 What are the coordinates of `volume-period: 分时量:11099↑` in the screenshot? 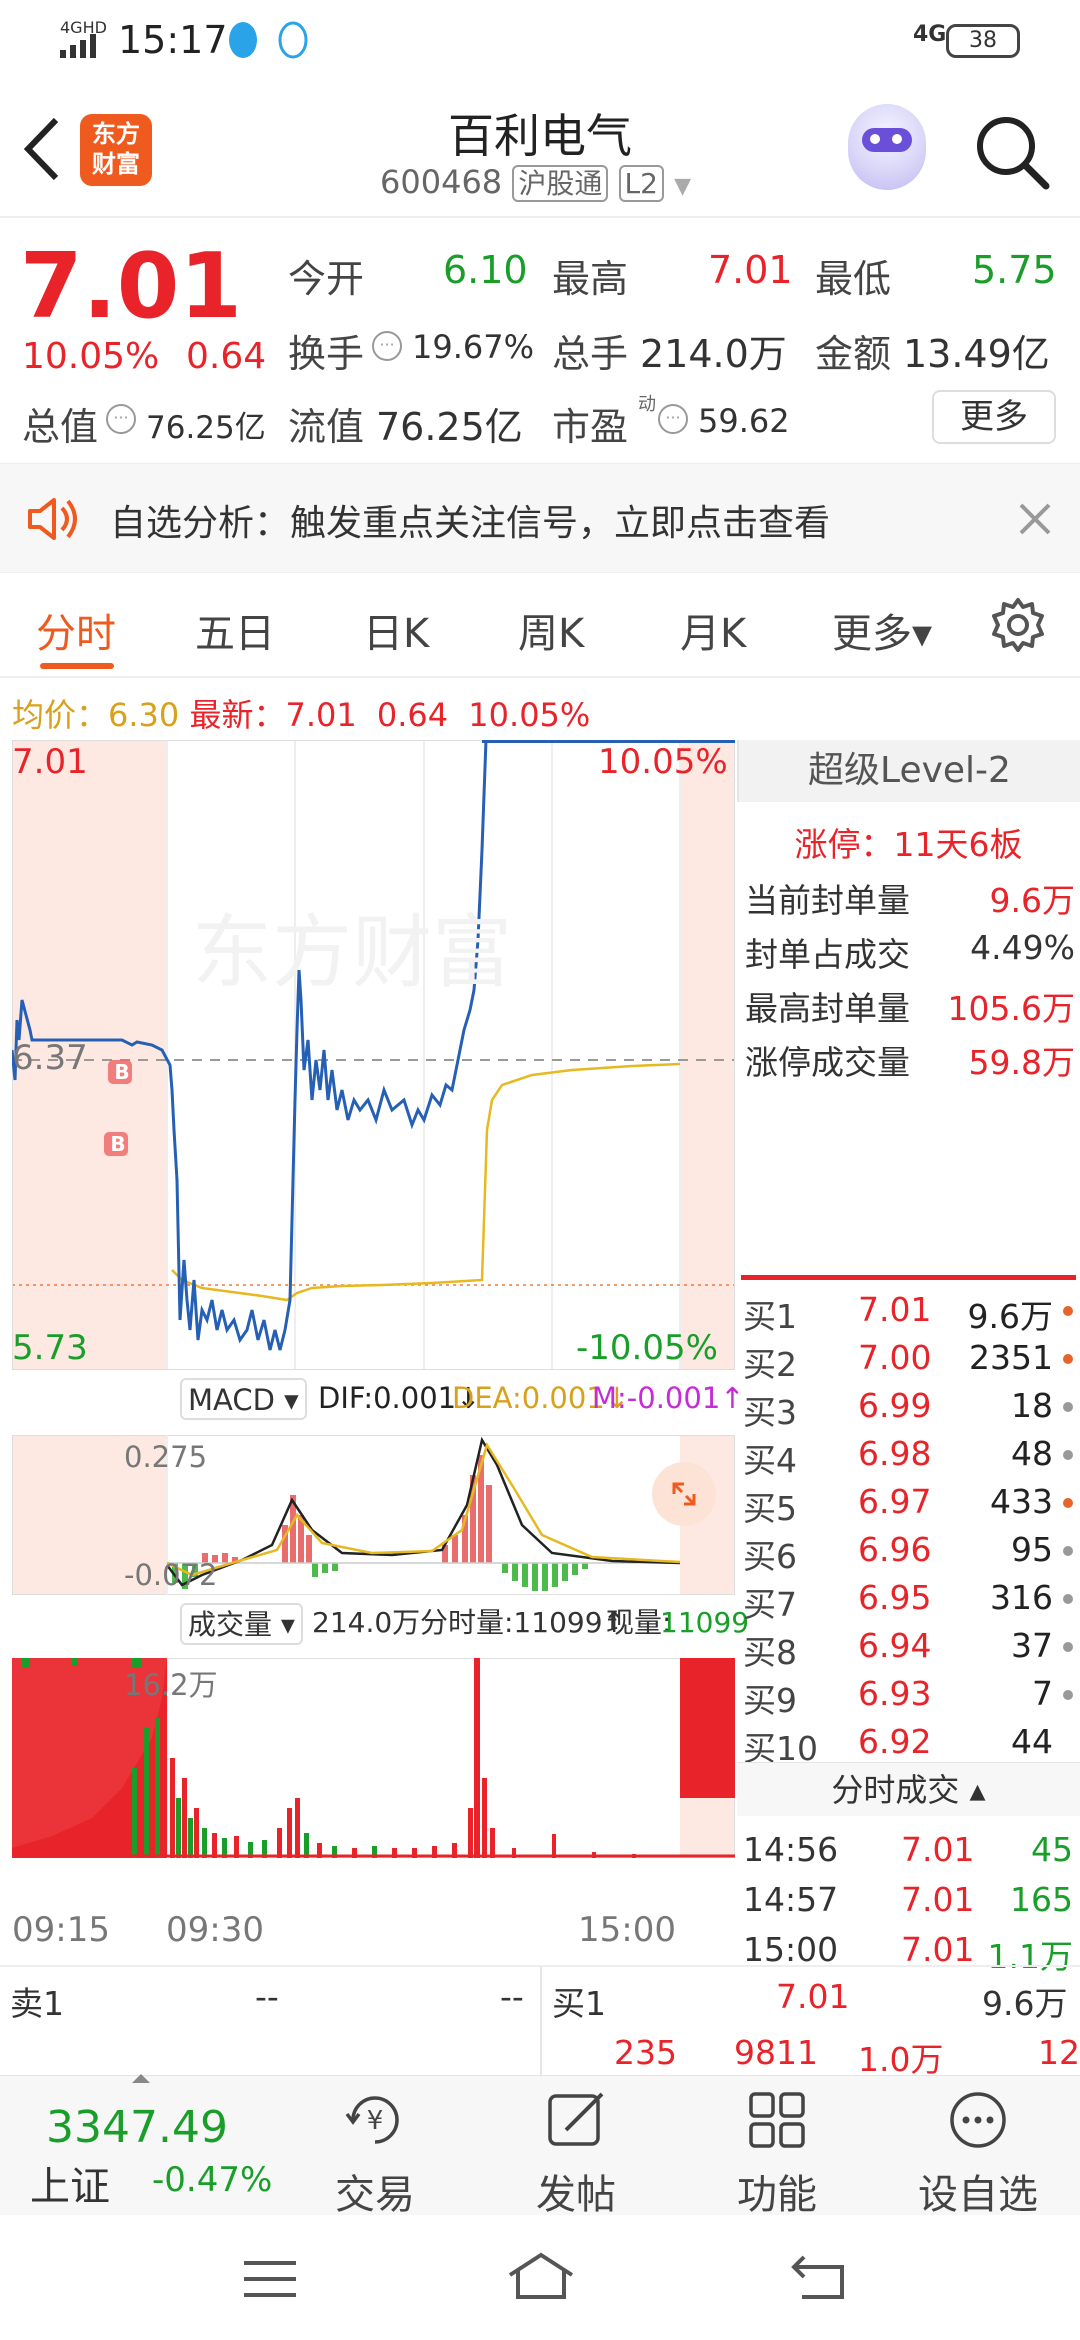 It's located at (523, 1622).